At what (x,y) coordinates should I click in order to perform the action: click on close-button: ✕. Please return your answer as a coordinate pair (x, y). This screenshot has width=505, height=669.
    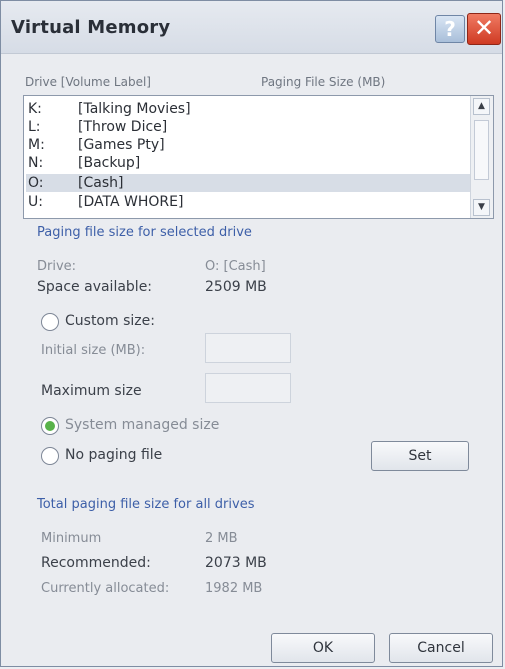
    Looking at the image, I should click on (484, 29).